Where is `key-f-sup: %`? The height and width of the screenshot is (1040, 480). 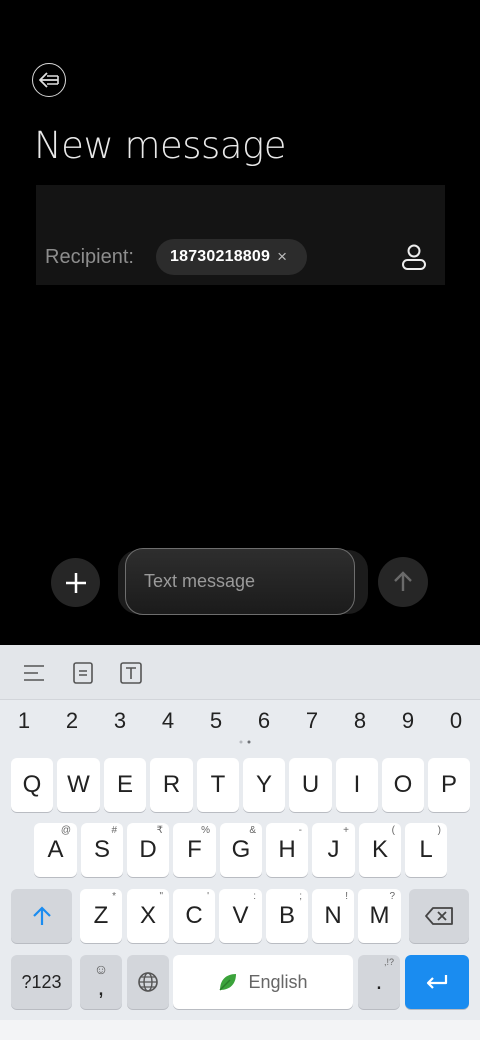
key-f-sup: % is located at coordinates (205, 830).